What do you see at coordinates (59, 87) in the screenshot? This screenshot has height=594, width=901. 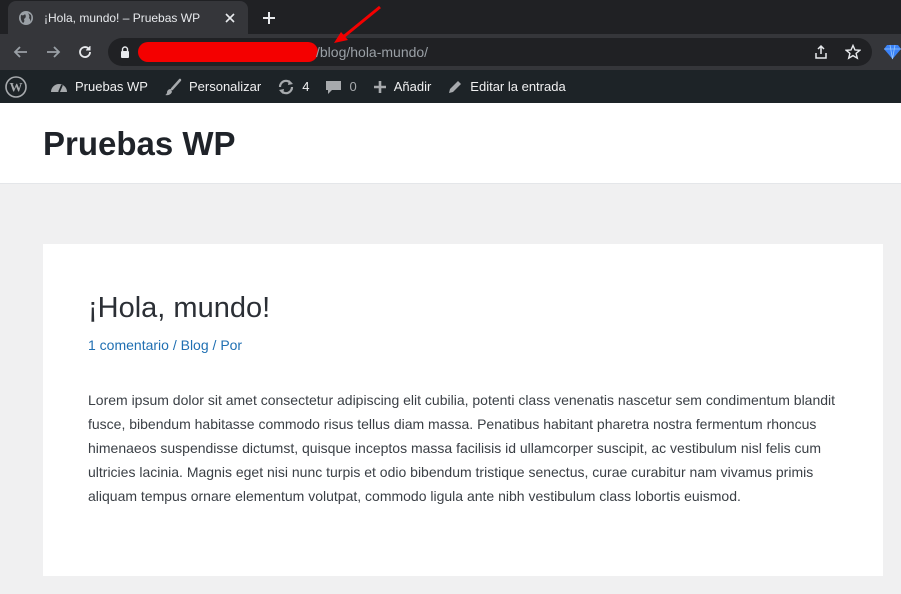 I see `dashboard-gauge-icon` at bounding box center [59, 87].